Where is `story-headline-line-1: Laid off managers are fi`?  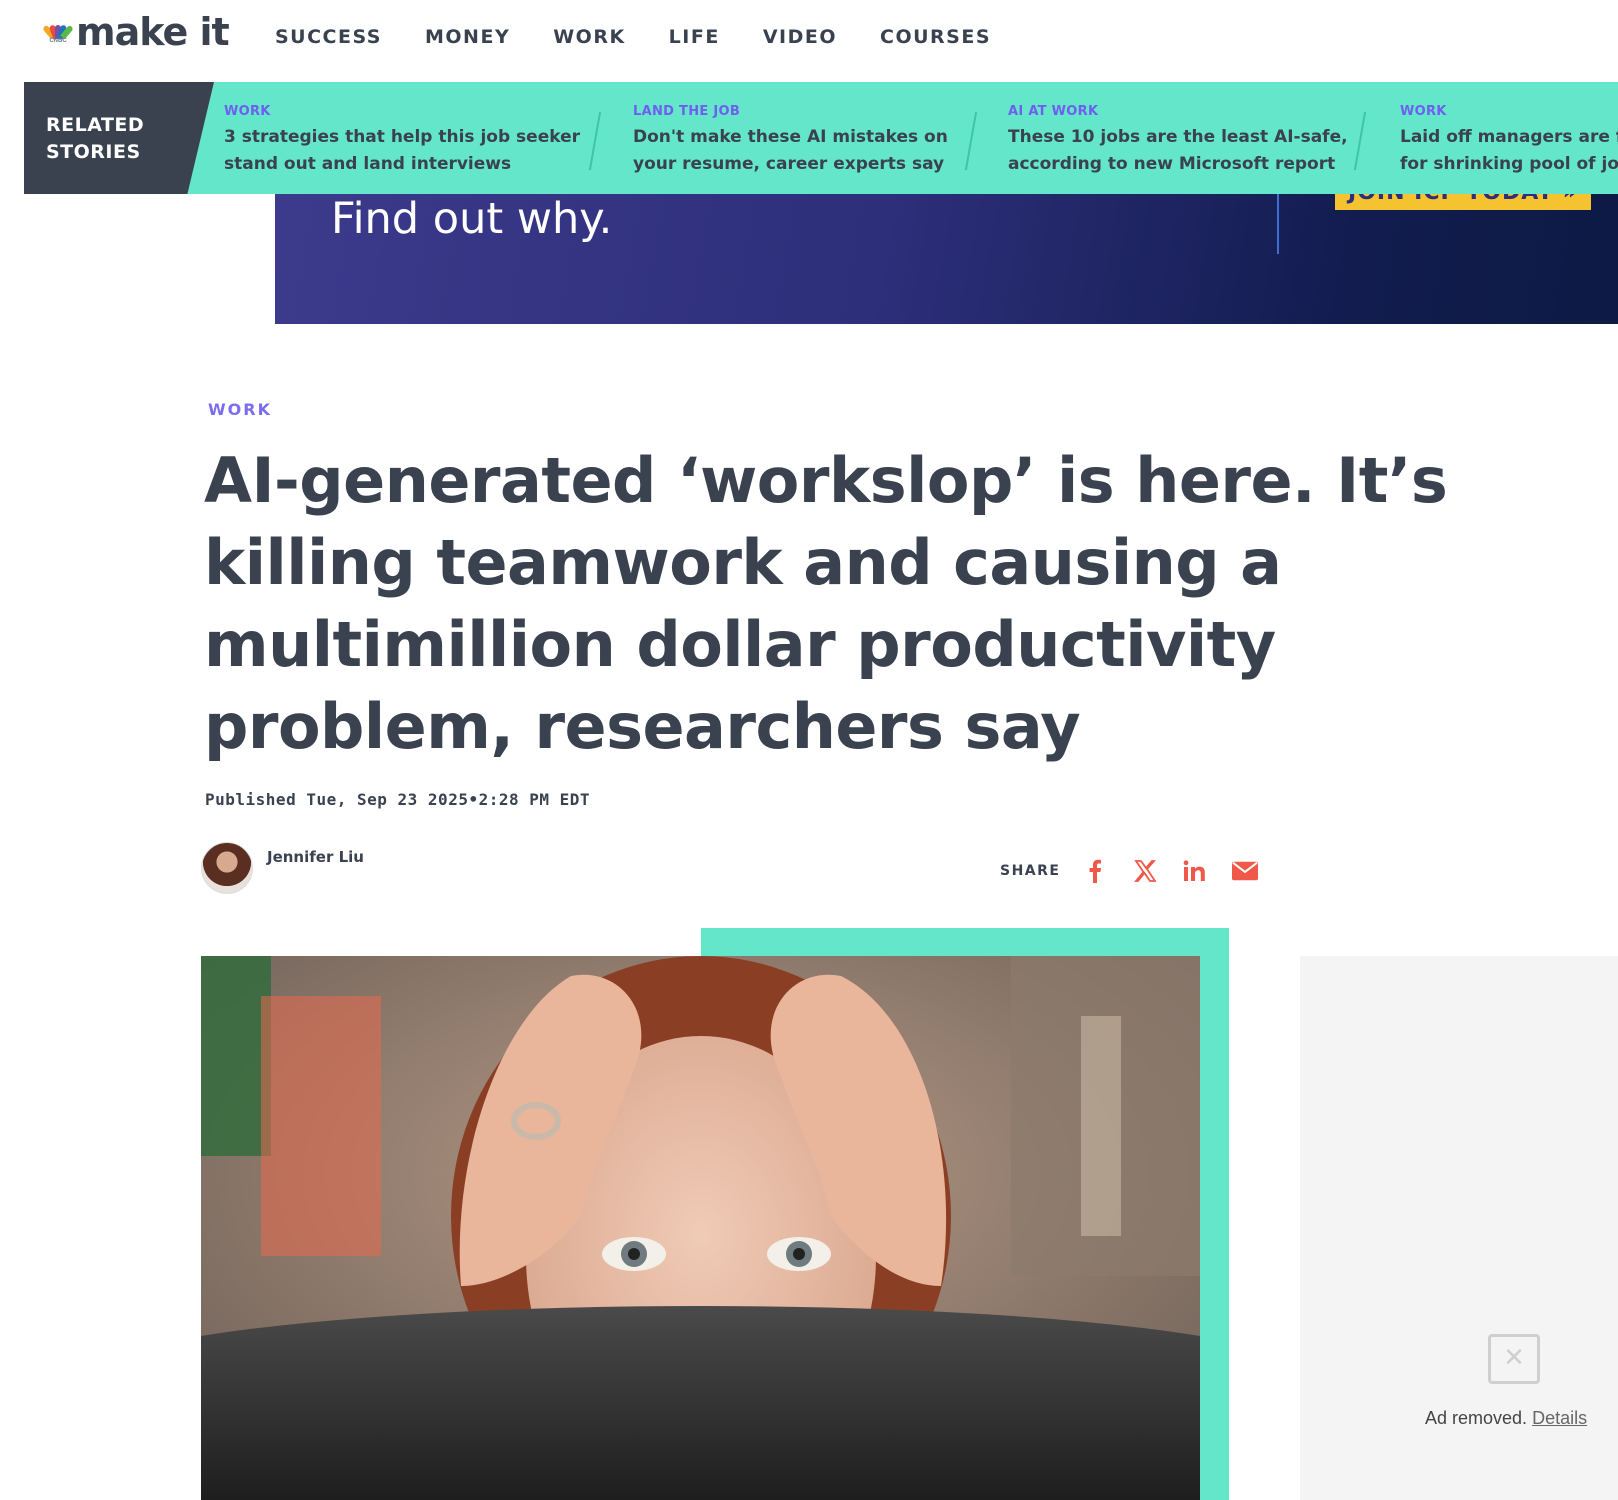 story-headline-line-1: Laid off managers are fi is located at coordinates (1509, 137).